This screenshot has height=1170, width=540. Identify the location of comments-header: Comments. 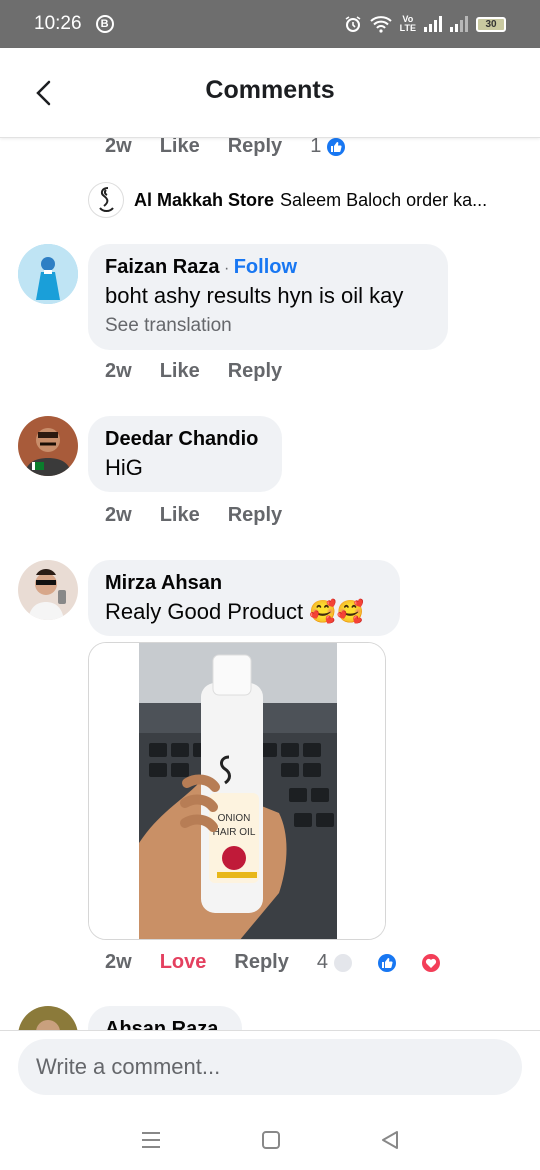
(270, 93).